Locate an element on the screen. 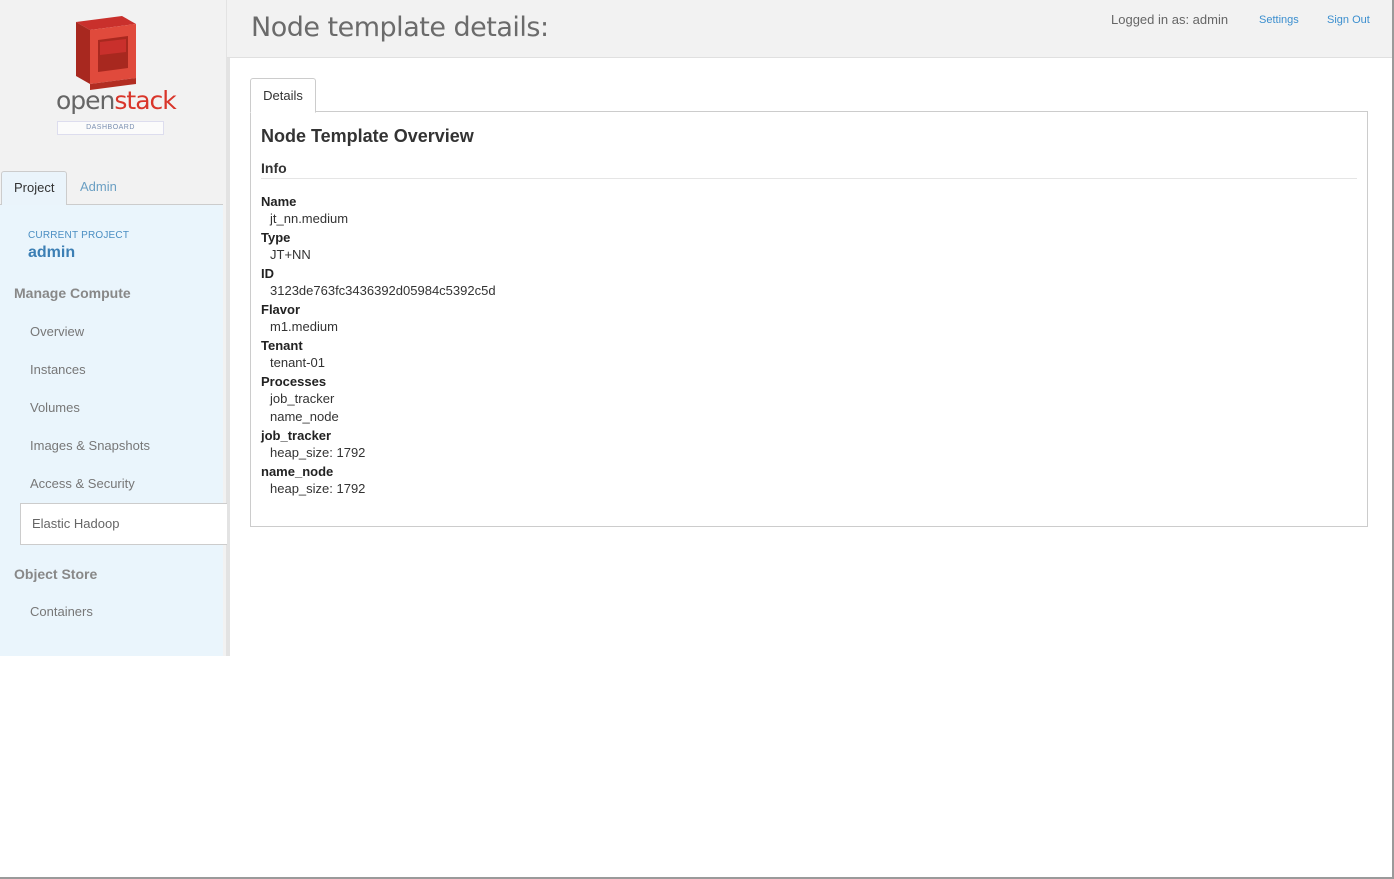 Image resolution: width=1394 pixels, height=879 pixels. sidebar-item-containers: Containers is located at coordinates (61, 611).